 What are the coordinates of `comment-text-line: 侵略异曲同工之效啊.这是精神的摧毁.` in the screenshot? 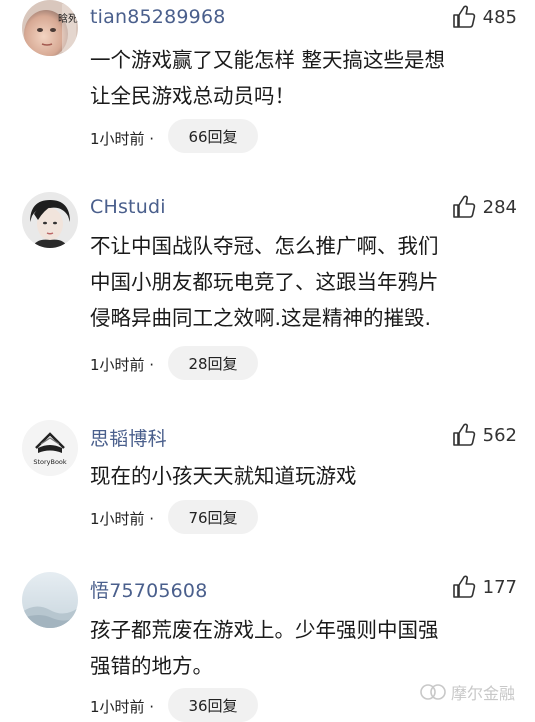 It's located at (261, 318).